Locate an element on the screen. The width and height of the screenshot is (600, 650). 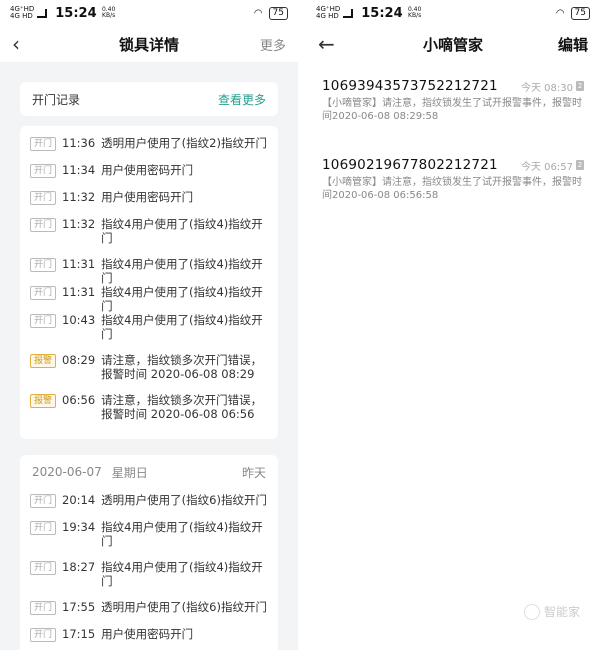
day-label: 昨天 is located at coordinates (253, 472).